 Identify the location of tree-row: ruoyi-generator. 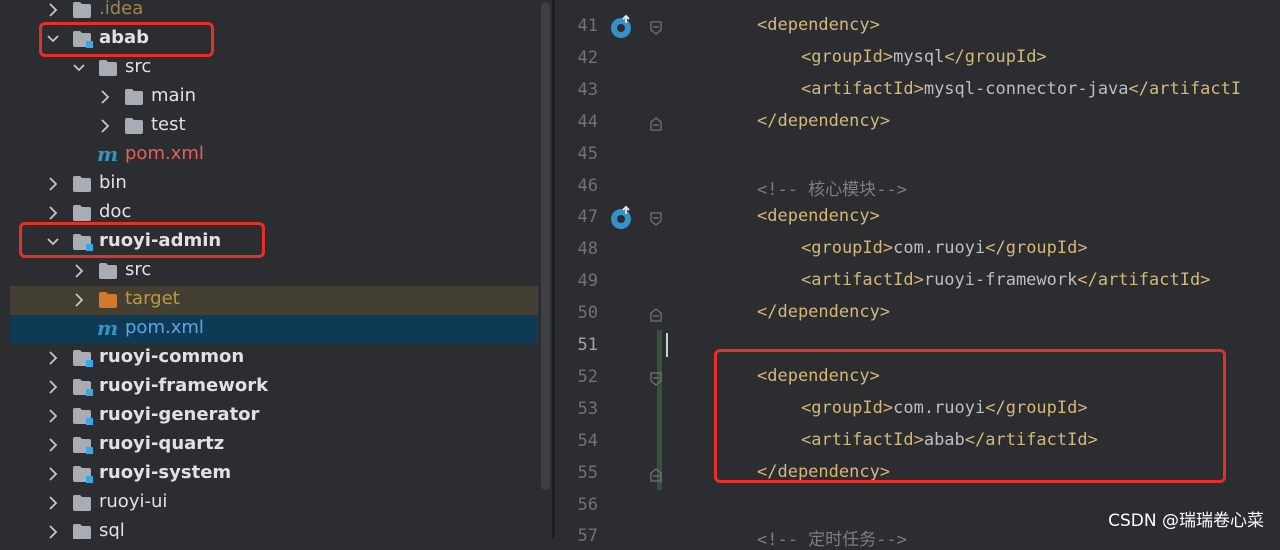
(274, 416).